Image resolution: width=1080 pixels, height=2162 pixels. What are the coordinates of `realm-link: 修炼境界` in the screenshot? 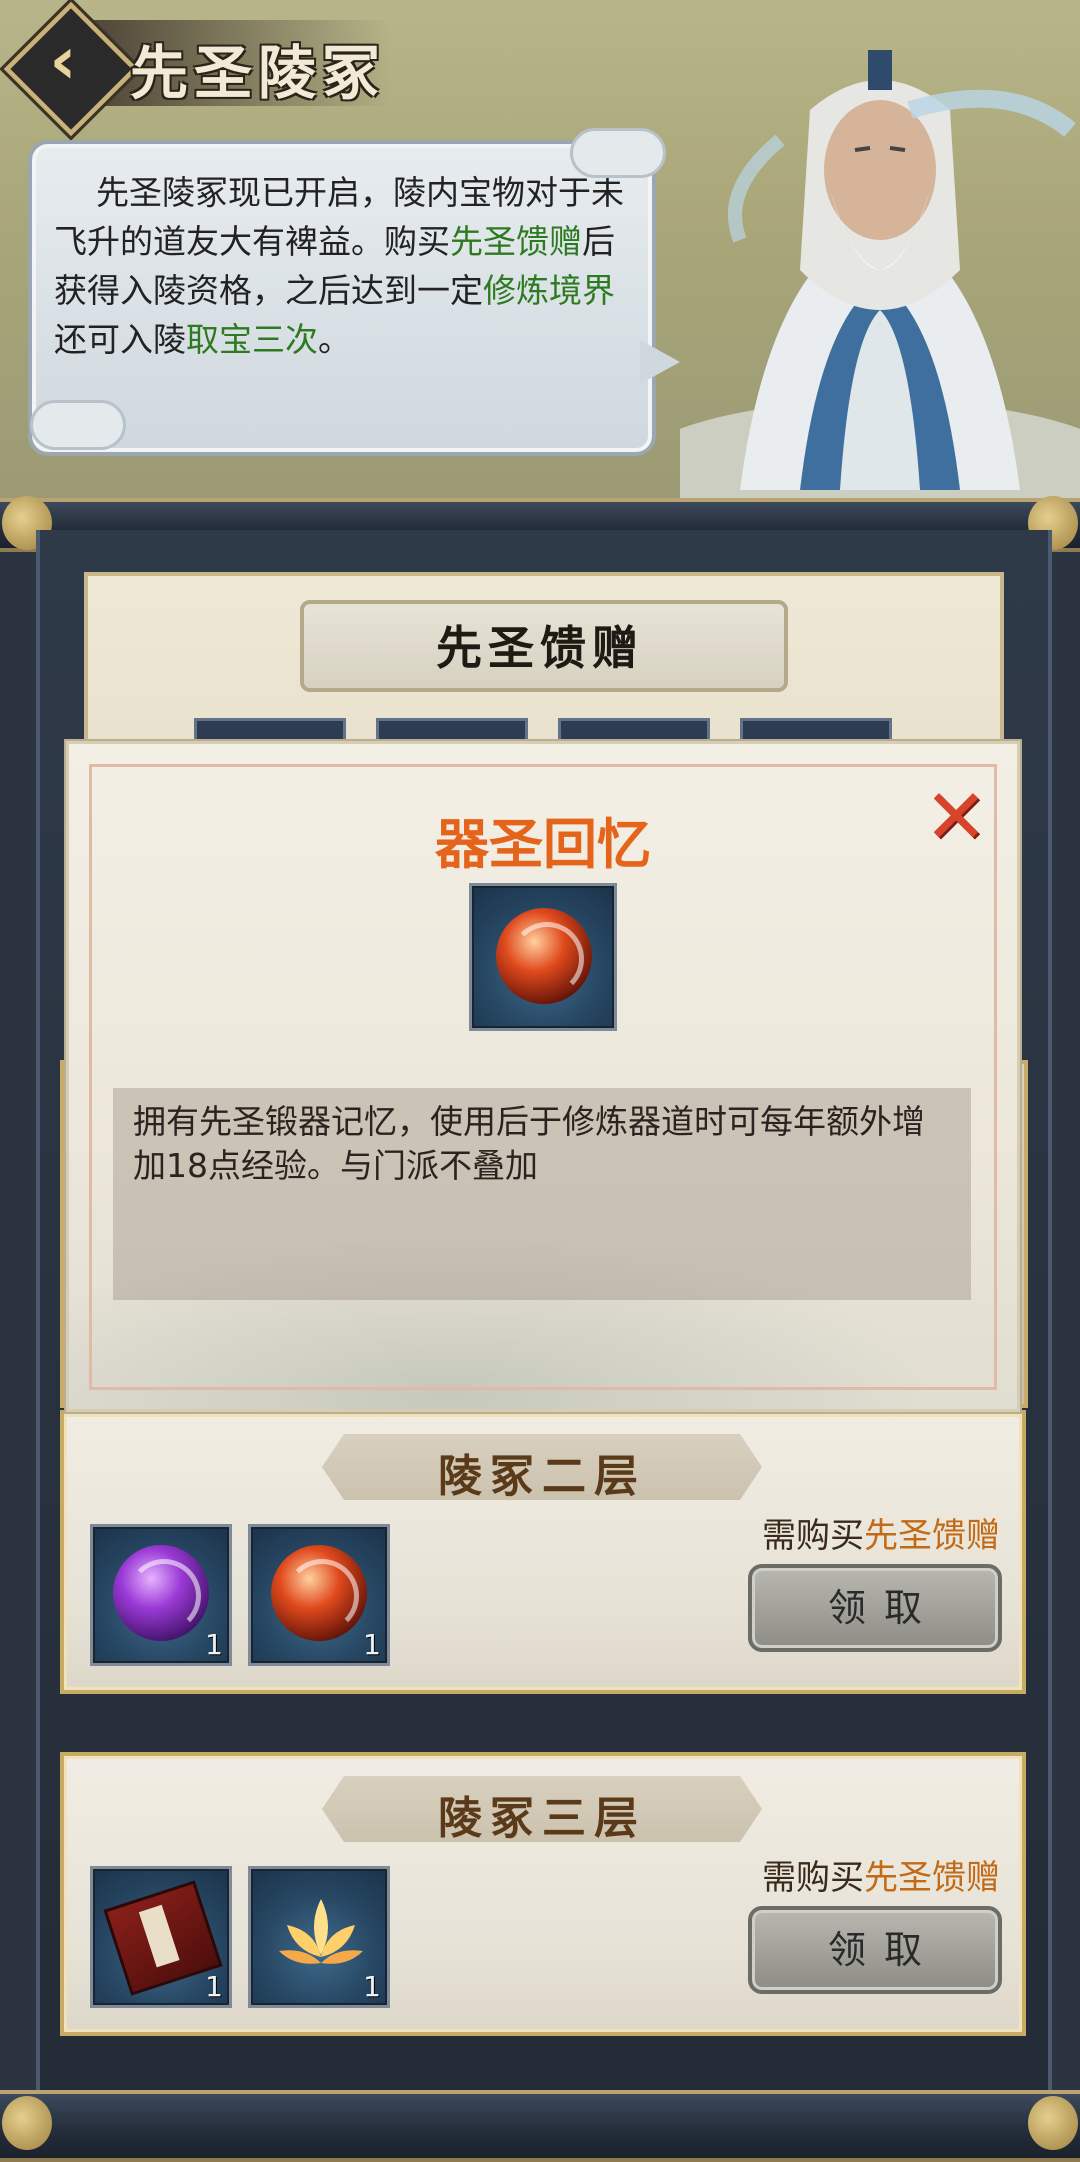 It's located at (549, 290).